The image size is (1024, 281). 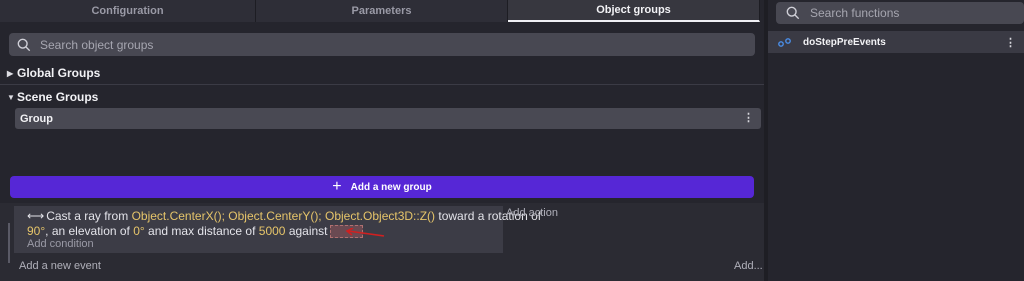 What do you see at coordinates (60, 266) in the screenshot?
I see `add-event-link: Add a new event` at bounding box center [60, 266].